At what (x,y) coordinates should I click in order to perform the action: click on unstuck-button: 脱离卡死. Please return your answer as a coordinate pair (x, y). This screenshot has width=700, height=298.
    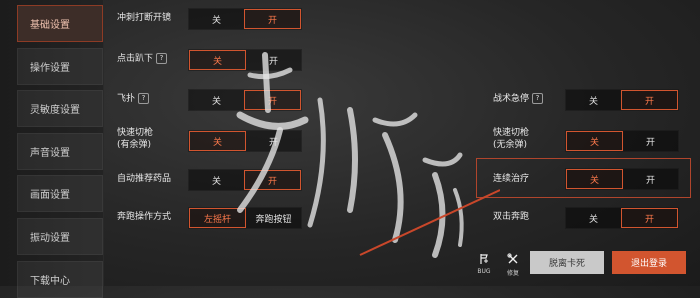
    Looking at the image, I should click on (567, 262).